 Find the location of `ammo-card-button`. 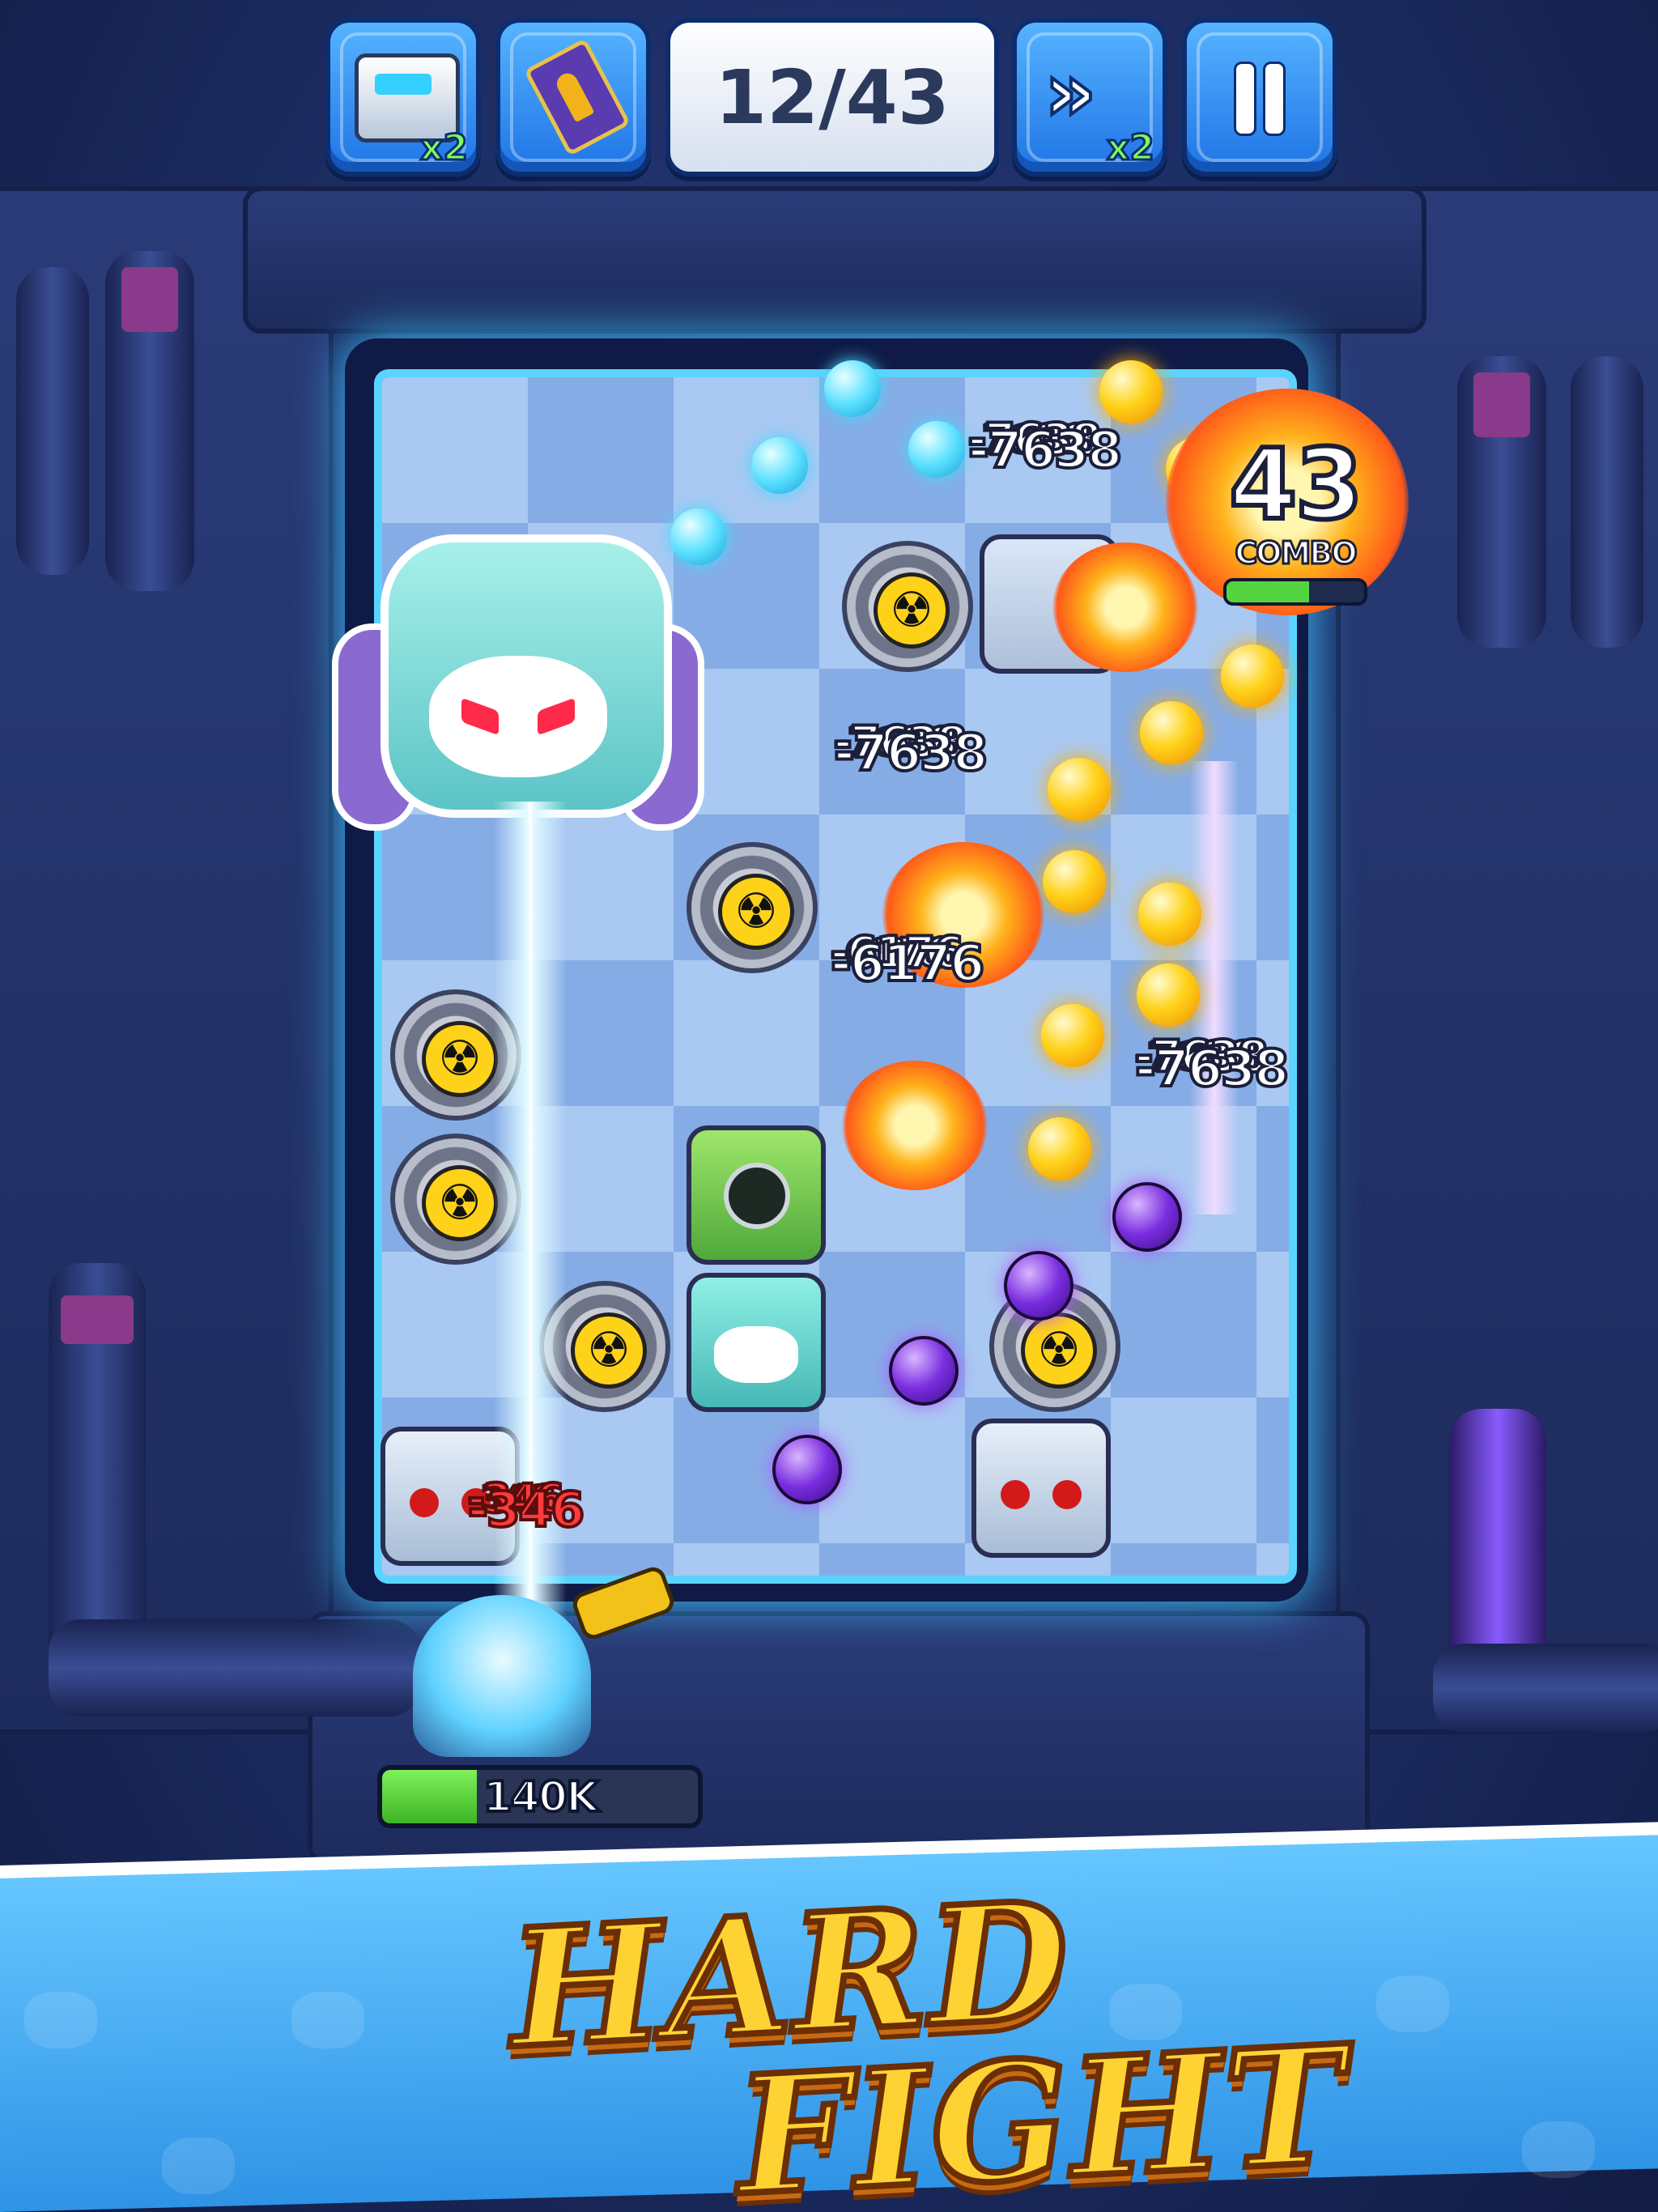

ammo-card-button is located at coordinates (573, 98).